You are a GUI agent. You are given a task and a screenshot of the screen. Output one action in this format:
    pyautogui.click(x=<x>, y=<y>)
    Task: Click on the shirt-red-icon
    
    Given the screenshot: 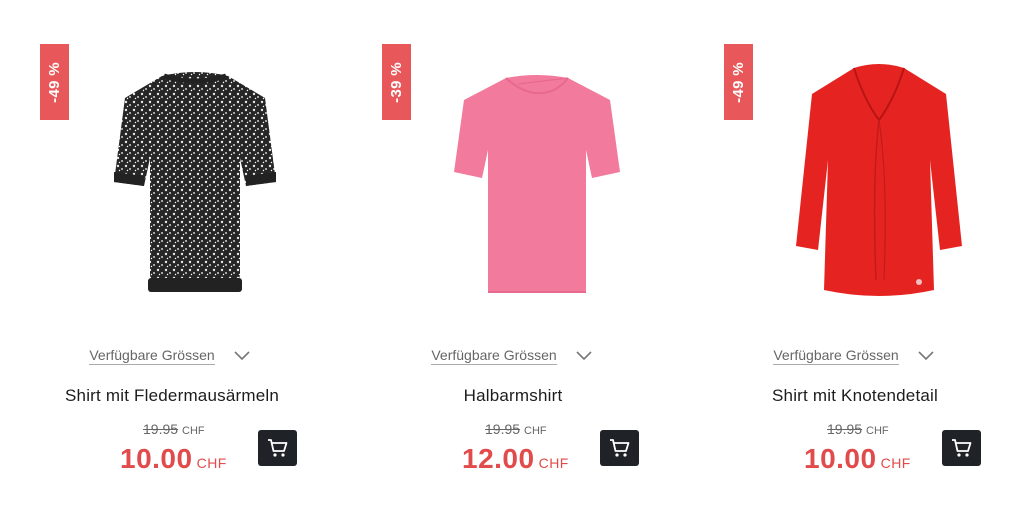 What is the action you would take?
    pyautogui.click(x=879, y=180)
    